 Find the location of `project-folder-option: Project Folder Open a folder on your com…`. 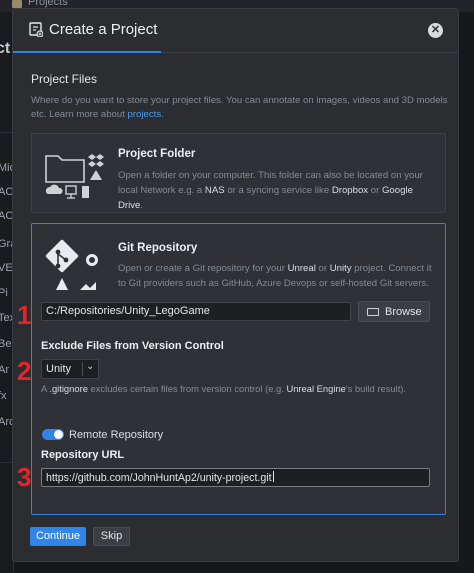

project-folder-option: Project Folder Open a folder on your com… is located at coordinates (238, 173).